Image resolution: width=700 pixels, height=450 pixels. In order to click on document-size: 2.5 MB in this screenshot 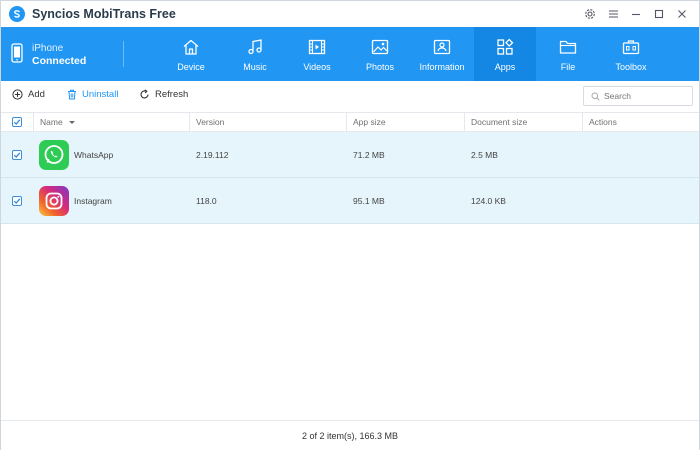, I will do `click(484, 155)`.